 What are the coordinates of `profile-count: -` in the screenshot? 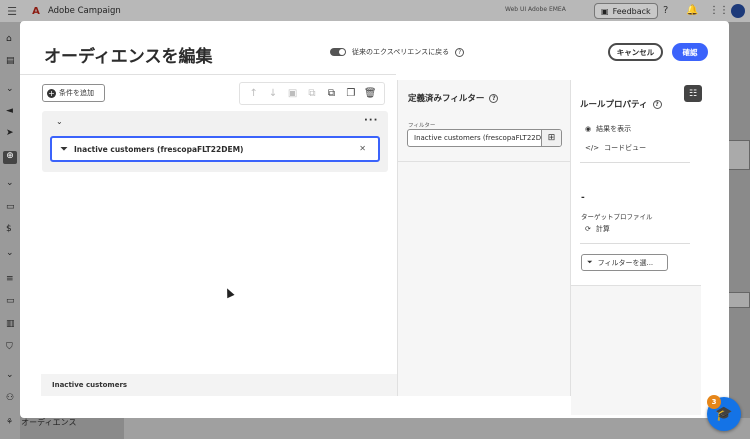 It's located at (583, 198).